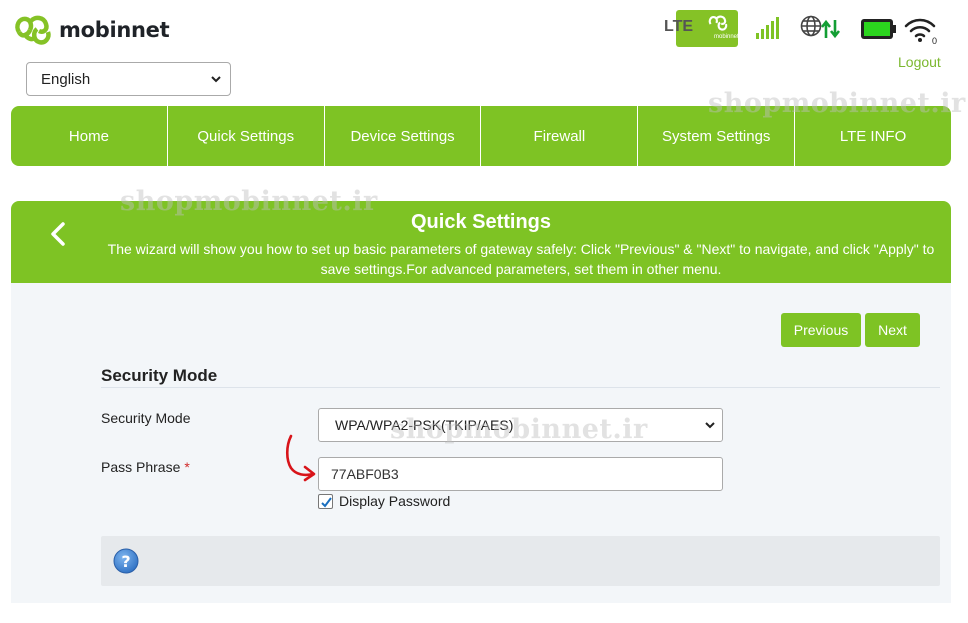  What do you see at coordinates (717, 136) in the screenshot?
I see `nav-item-system-settings: System Settings` at bounding box center [717, 136].